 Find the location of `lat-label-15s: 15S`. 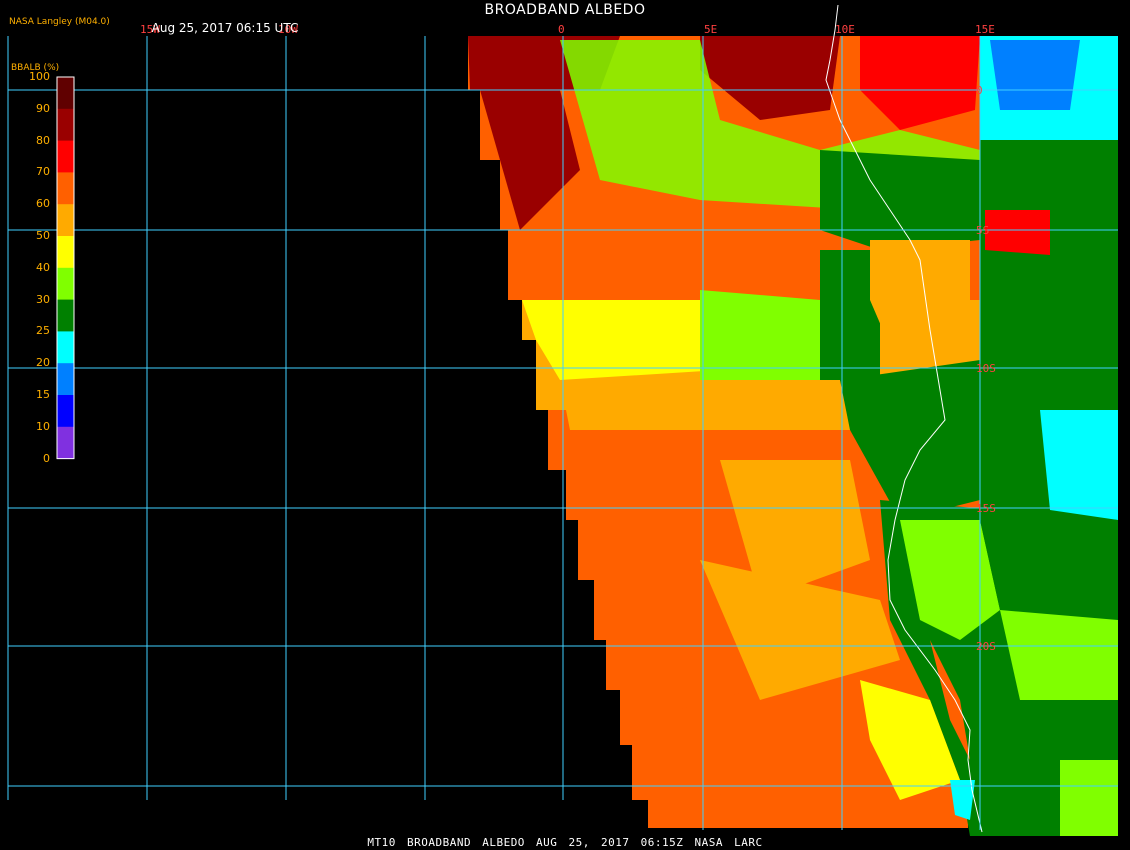

lat-label-15s: 15S is located at coordinates (986, 508).